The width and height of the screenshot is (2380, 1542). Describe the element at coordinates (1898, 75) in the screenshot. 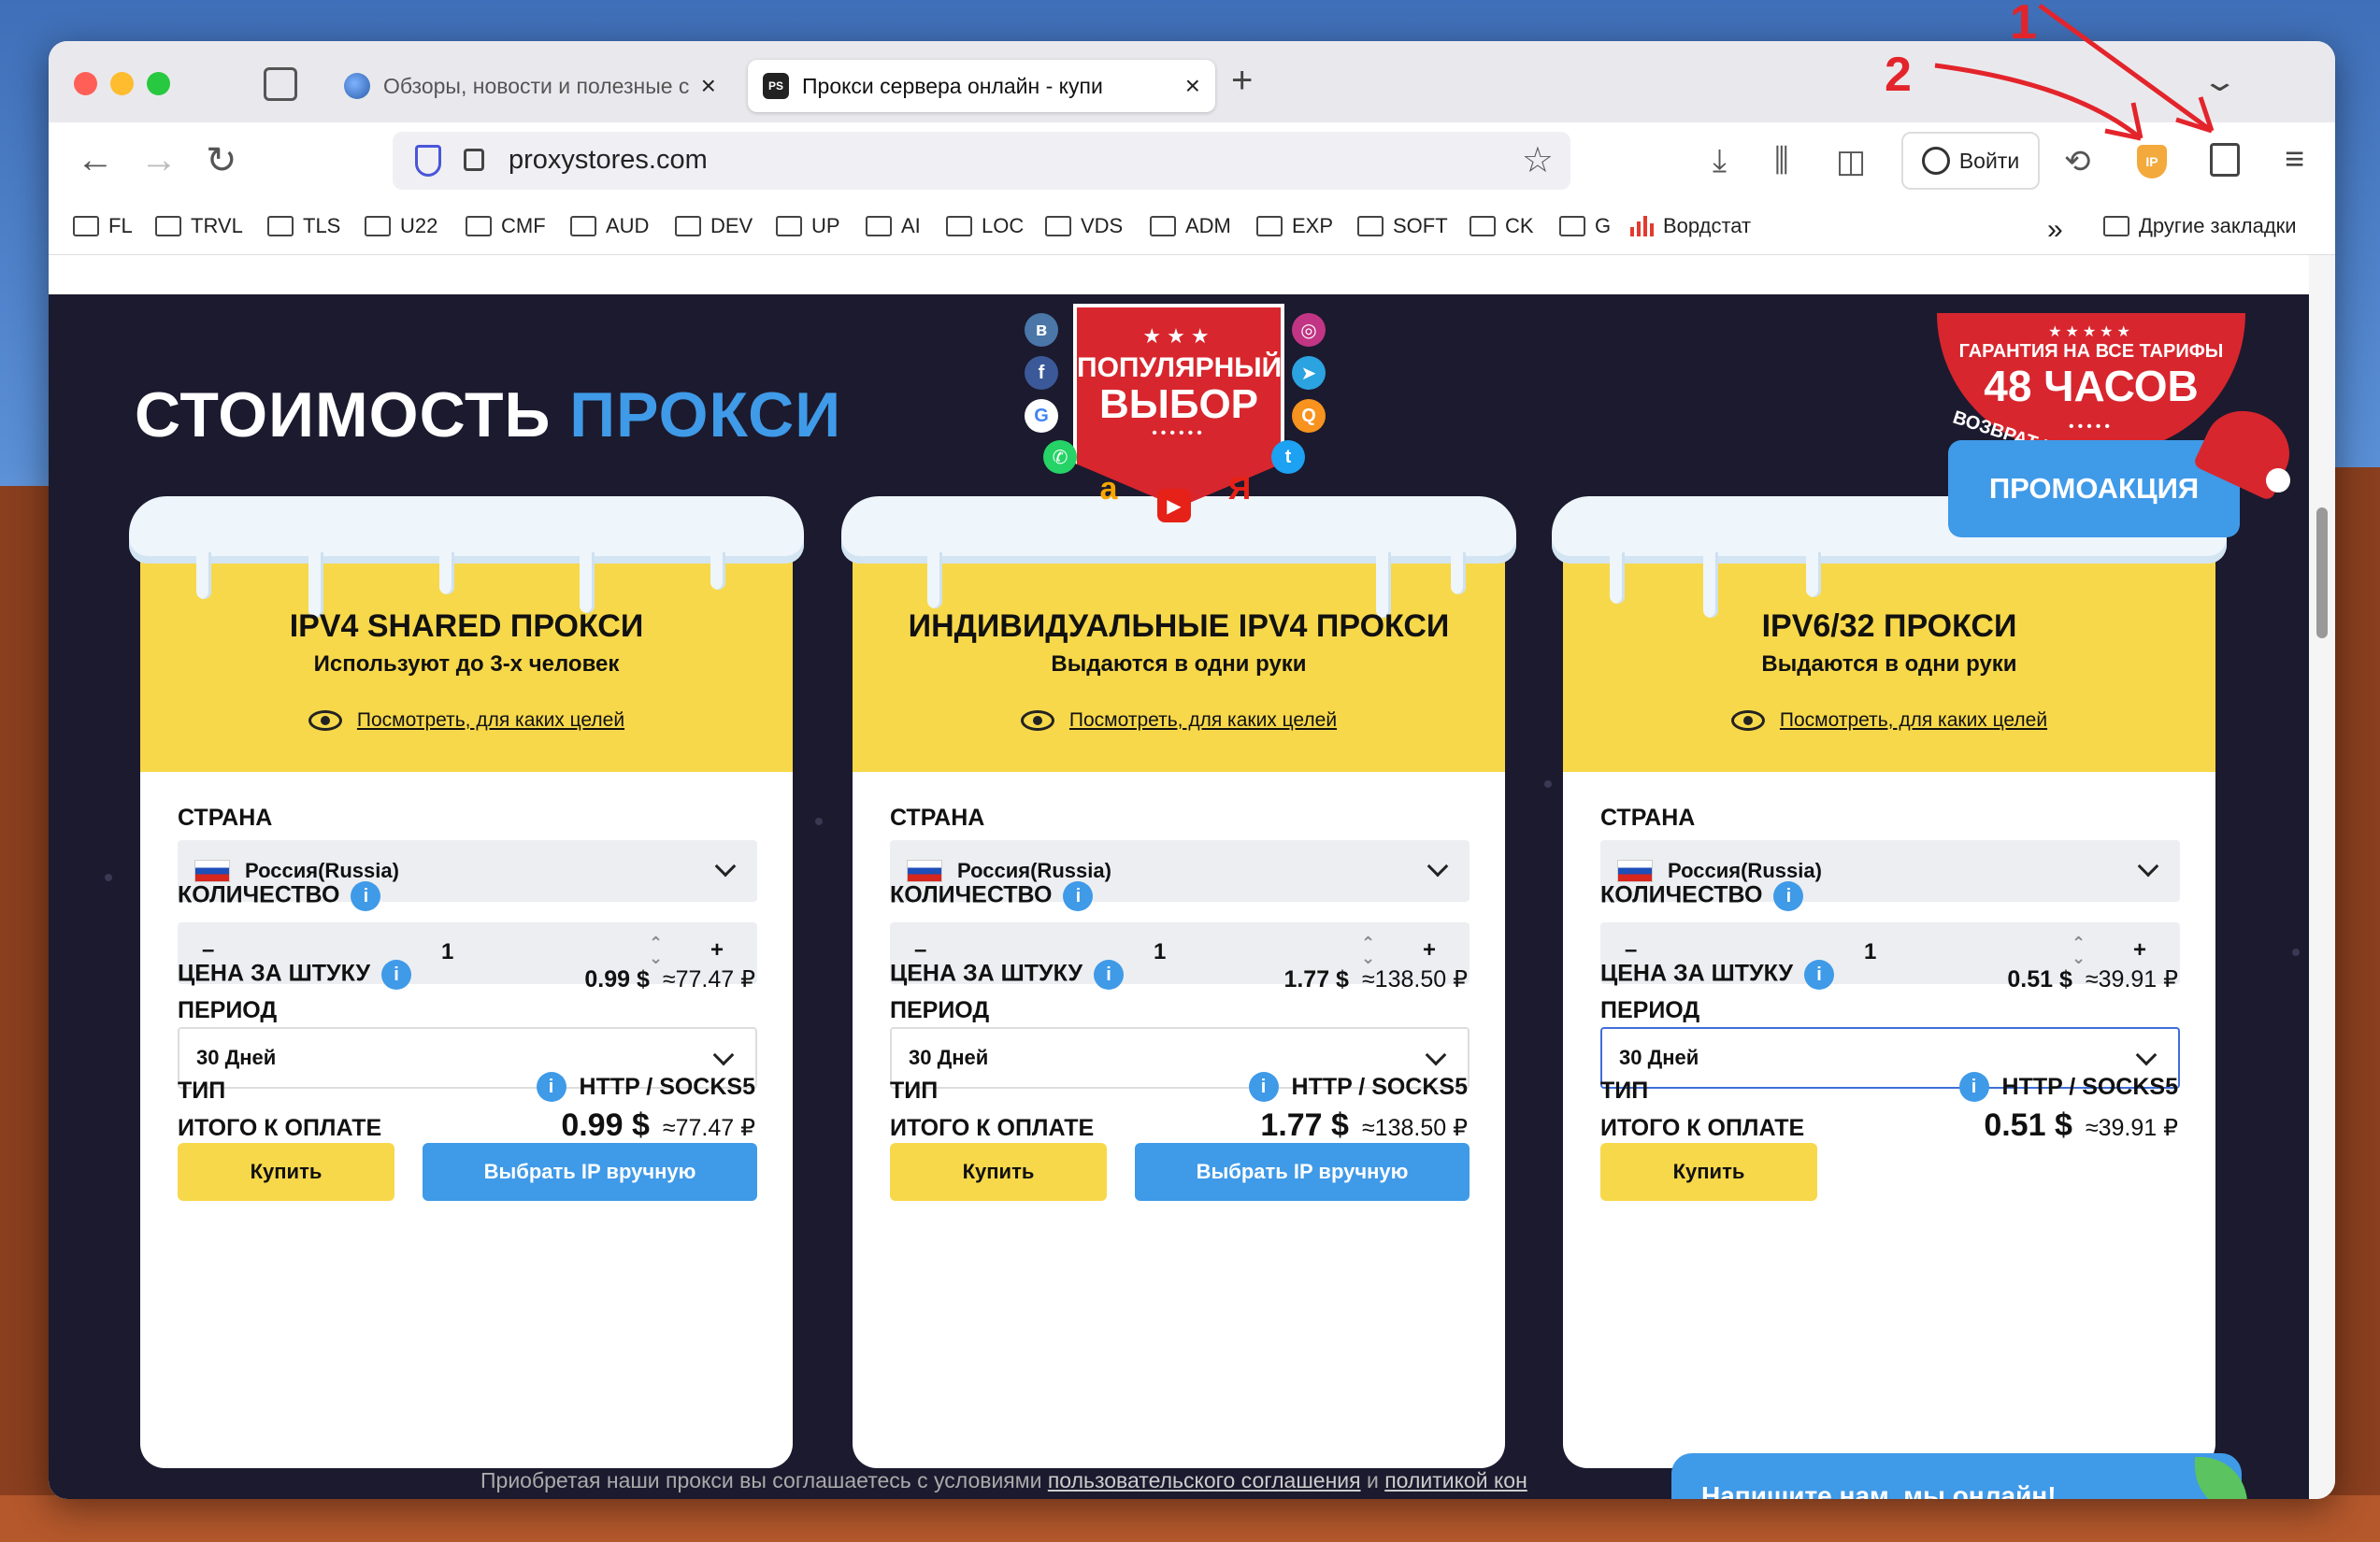

I see `annotation-number-2: 2` at that location.